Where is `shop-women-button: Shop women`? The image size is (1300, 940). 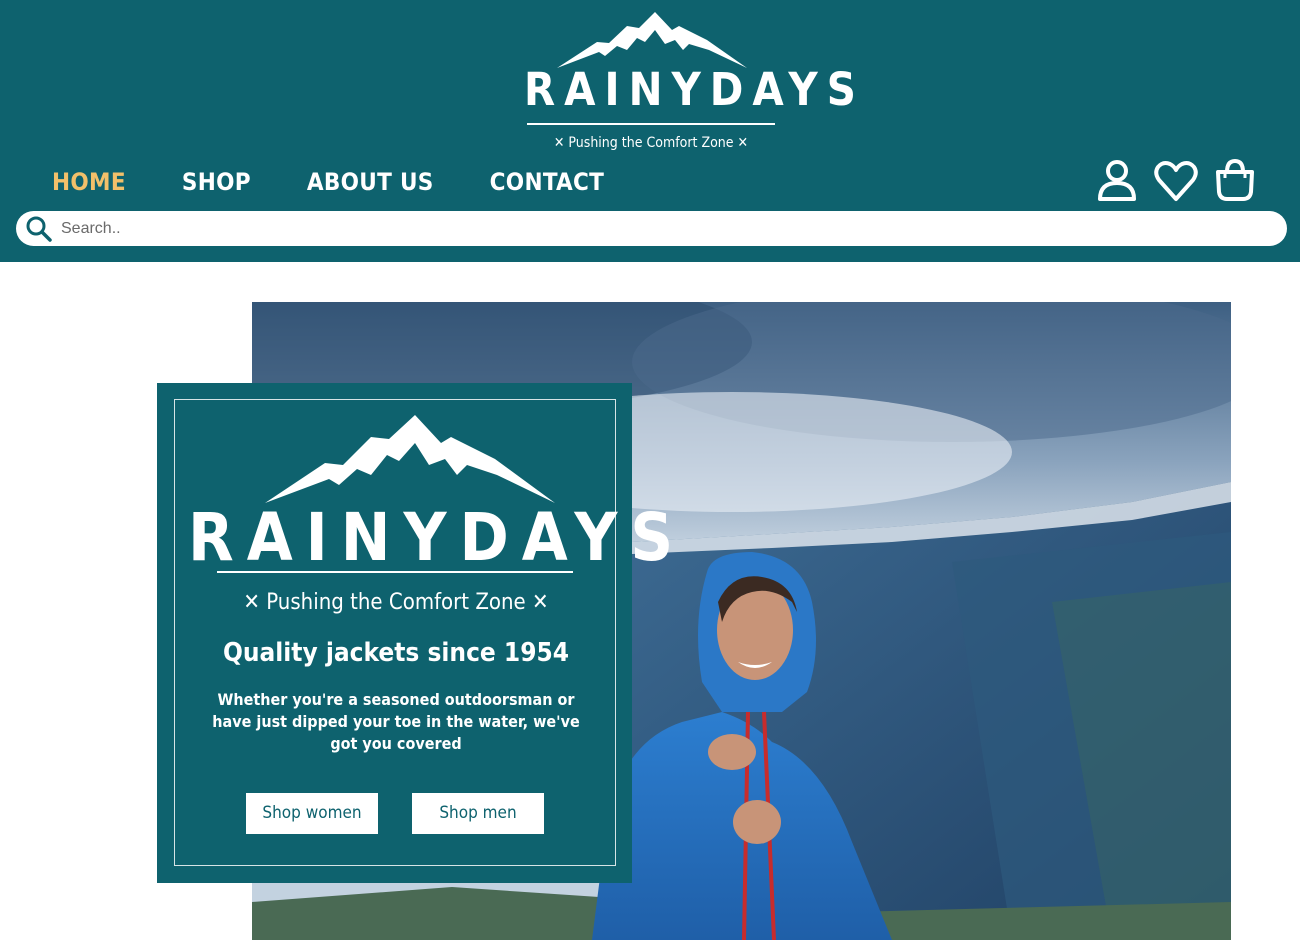
shop-women-button: Shop women is located at coordinates (312, 813).